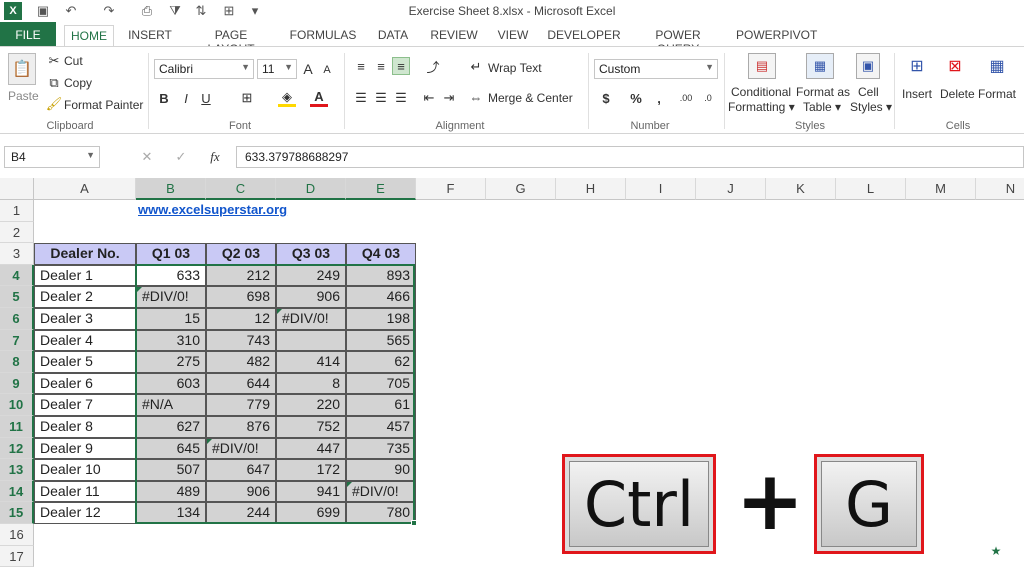 The width and height of the screenshot is (1024, 576). Describe the element at coordinates (311, 254) in the screenshot. I see `table-header-cell: Q3 03` at that location.